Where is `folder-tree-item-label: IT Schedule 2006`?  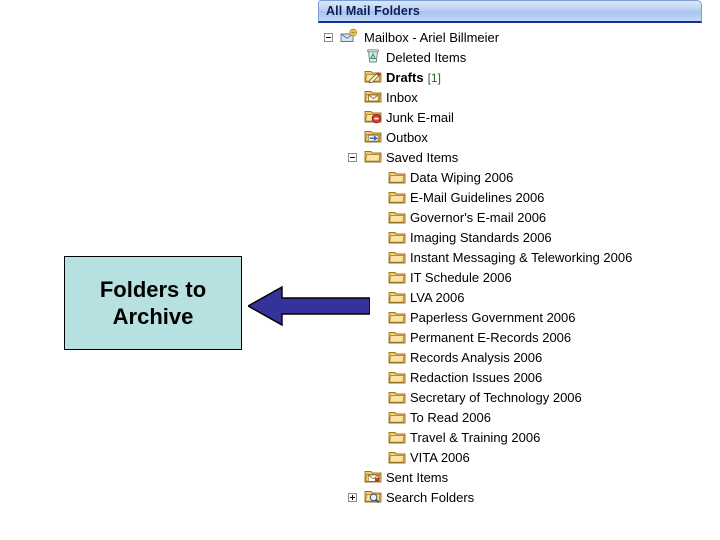
folder-tree-item-label: IT Schedule 2006 is located at coordinates (461, 277).